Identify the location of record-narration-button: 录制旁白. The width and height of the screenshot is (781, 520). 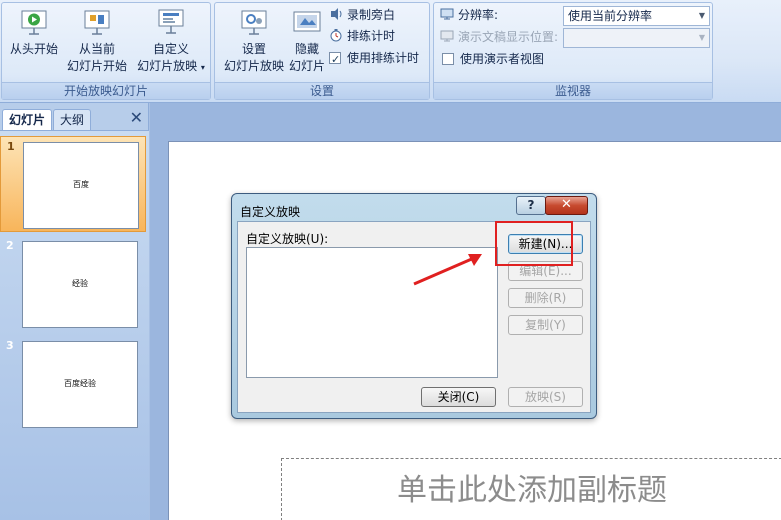
(362, 15).